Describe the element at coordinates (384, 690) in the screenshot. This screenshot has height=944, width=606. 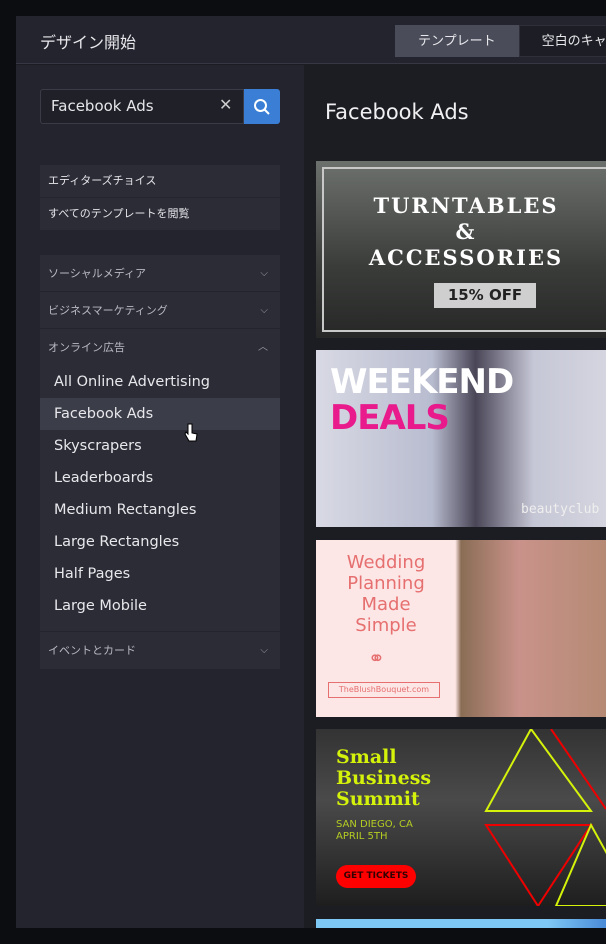
I see `template-text: TheBlushBouquet.com` at that location.